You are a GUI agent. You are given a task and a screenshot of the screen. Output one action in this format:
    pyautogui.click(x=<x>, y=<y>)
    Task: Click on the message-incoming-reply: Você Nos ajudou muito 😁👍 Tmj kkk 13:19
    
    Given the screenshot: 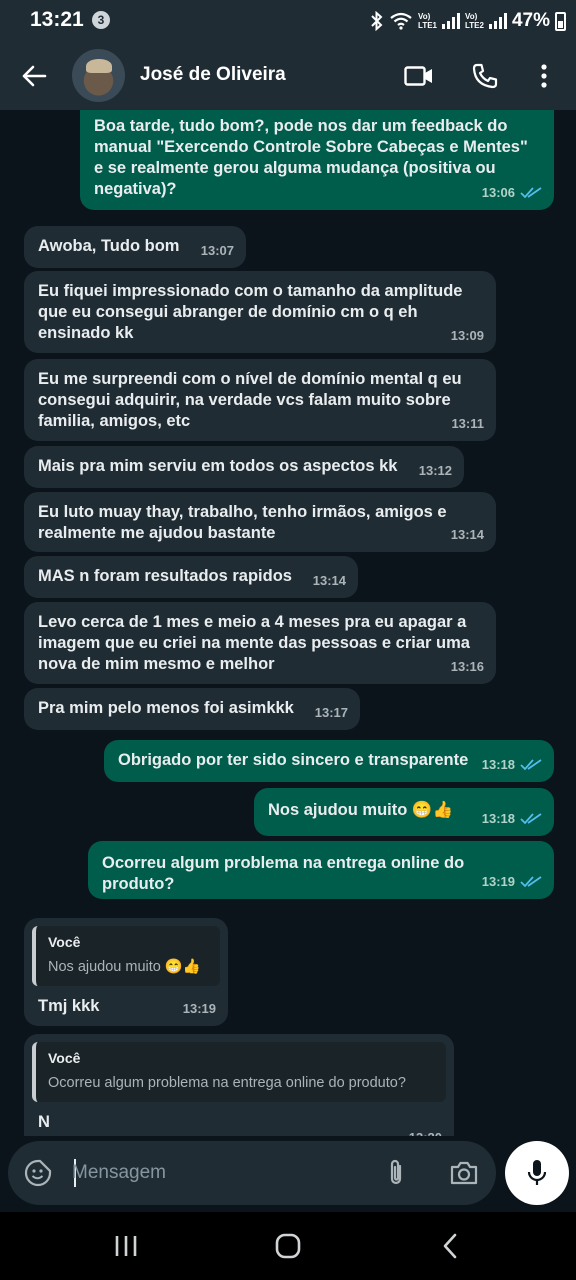 What is the action you would take?
    pyautogui.click(x=126, y=972)
    